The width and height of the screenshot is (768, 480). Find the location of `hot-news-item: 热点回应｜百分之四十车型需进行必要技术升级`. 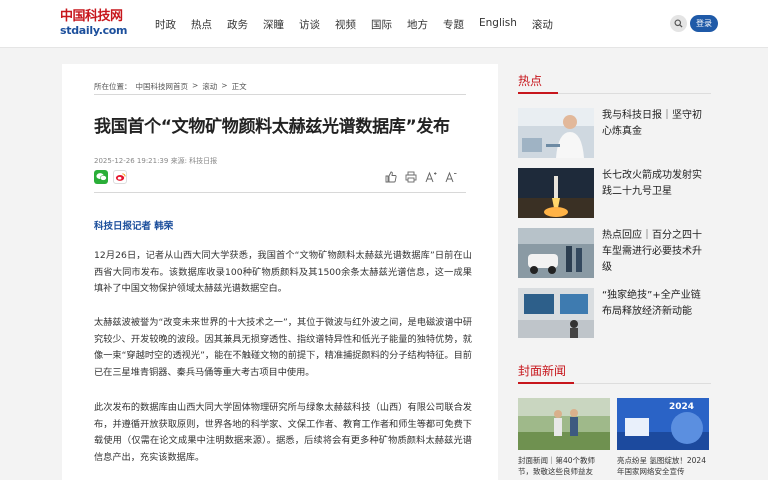

hot-news-item: 热点回应｜百分之四十车型需进行必要技术升级 is located at coordinates (616, 253).